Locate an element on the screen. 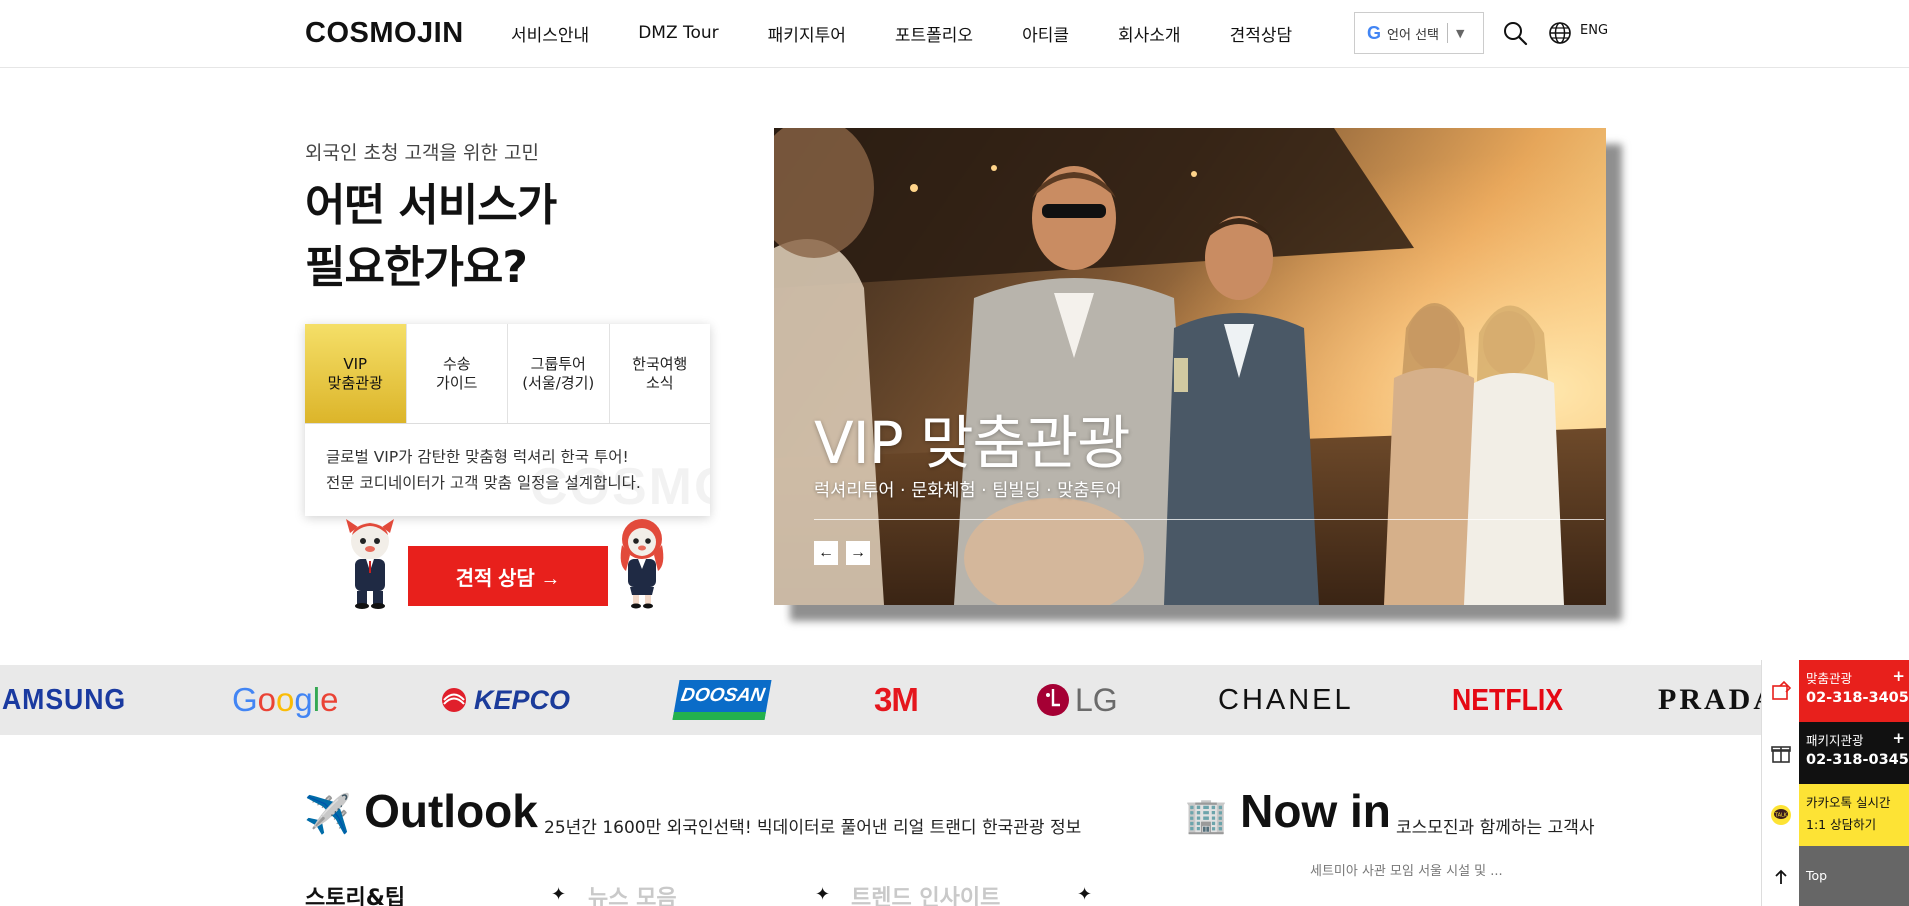 This screenshot has height=906, width=1909. hero-eyebrow: 외국인 초청 고객을 위한 고민 is located at coordinates (422, 153).